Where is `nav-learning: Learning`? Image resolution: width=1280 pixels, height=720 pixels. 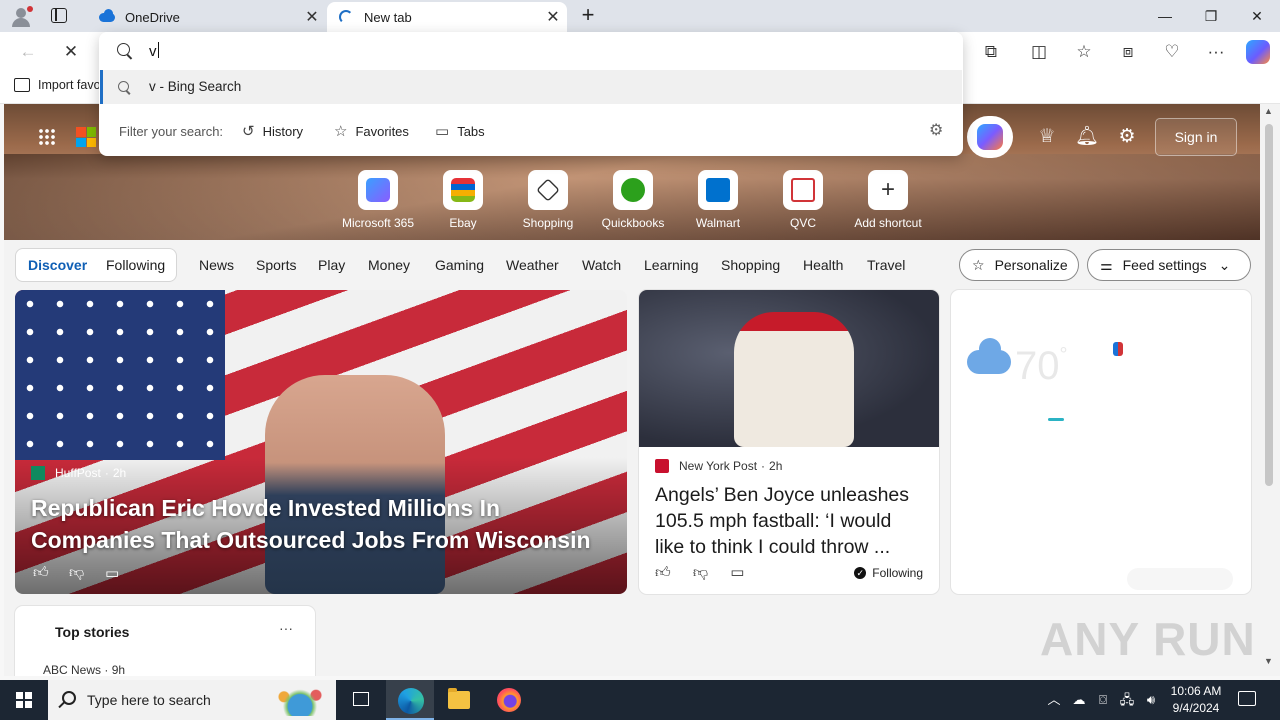
nav-learning: Learning is located at coordinates (671, 265).